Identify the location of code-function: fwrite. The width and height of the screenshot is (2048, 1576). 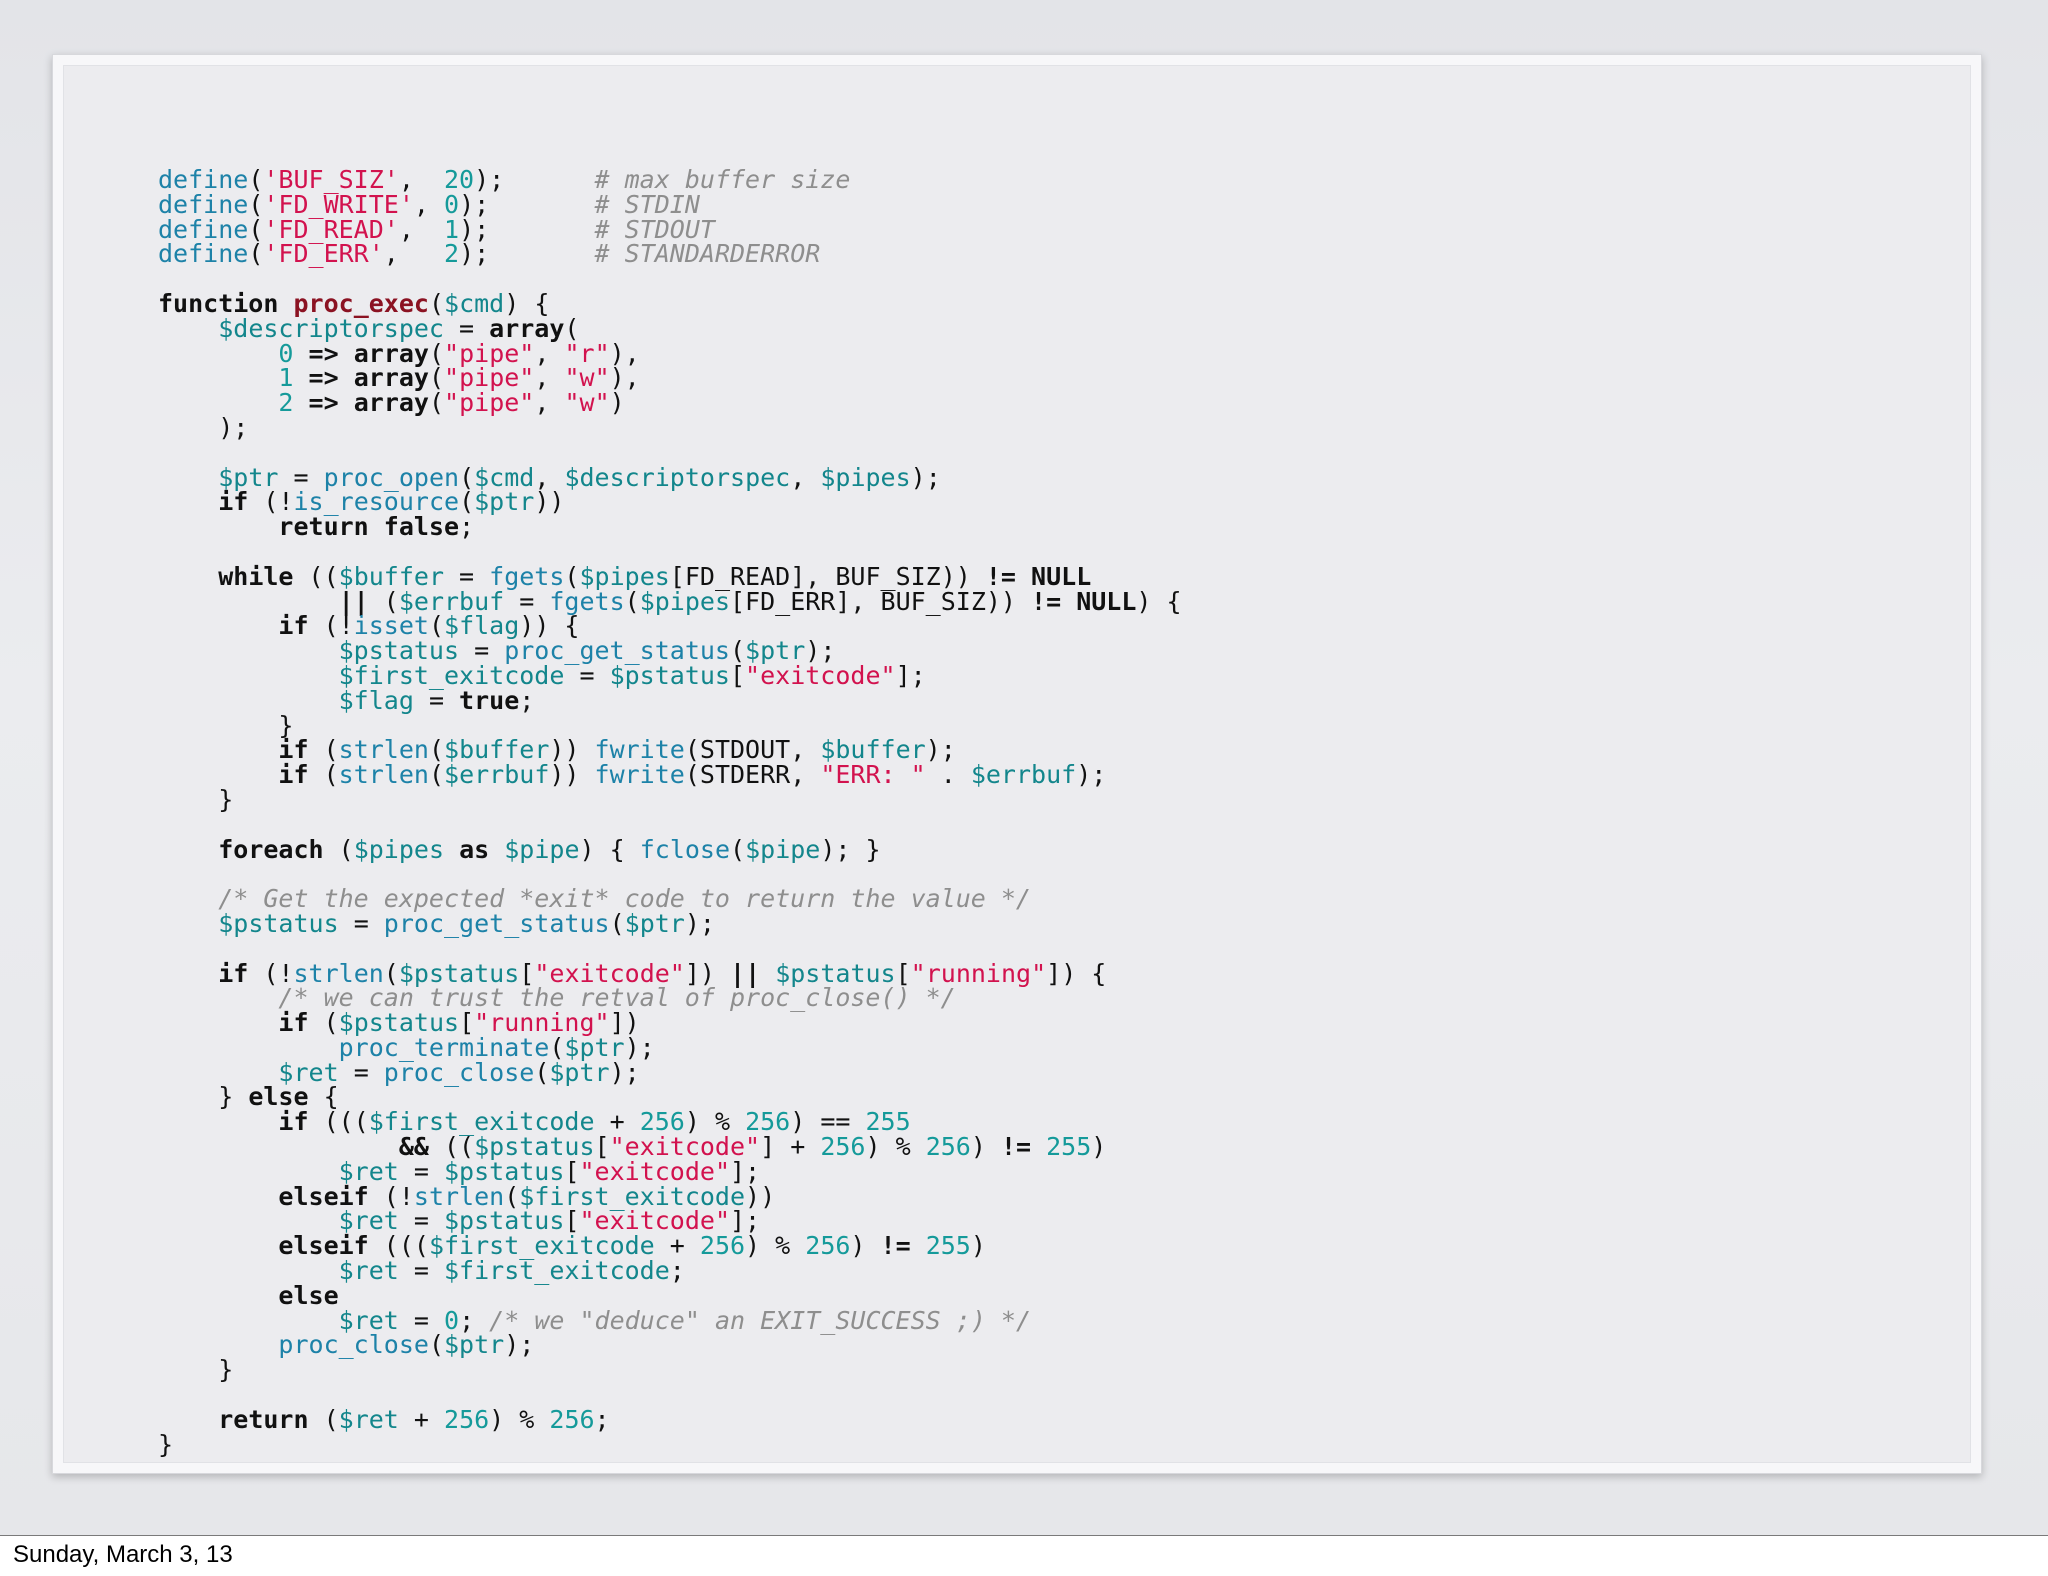
(639, 775).